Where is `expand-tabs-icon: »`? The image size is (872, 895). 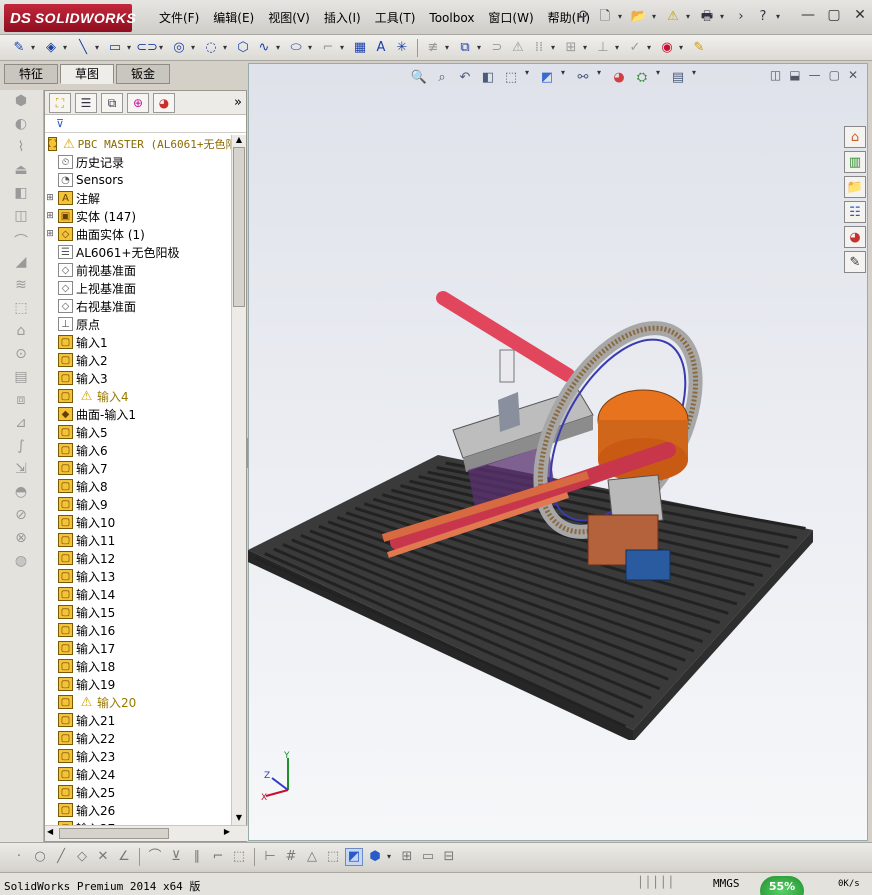 expand-tabs-icon: » is located at coordinates (238, 102).